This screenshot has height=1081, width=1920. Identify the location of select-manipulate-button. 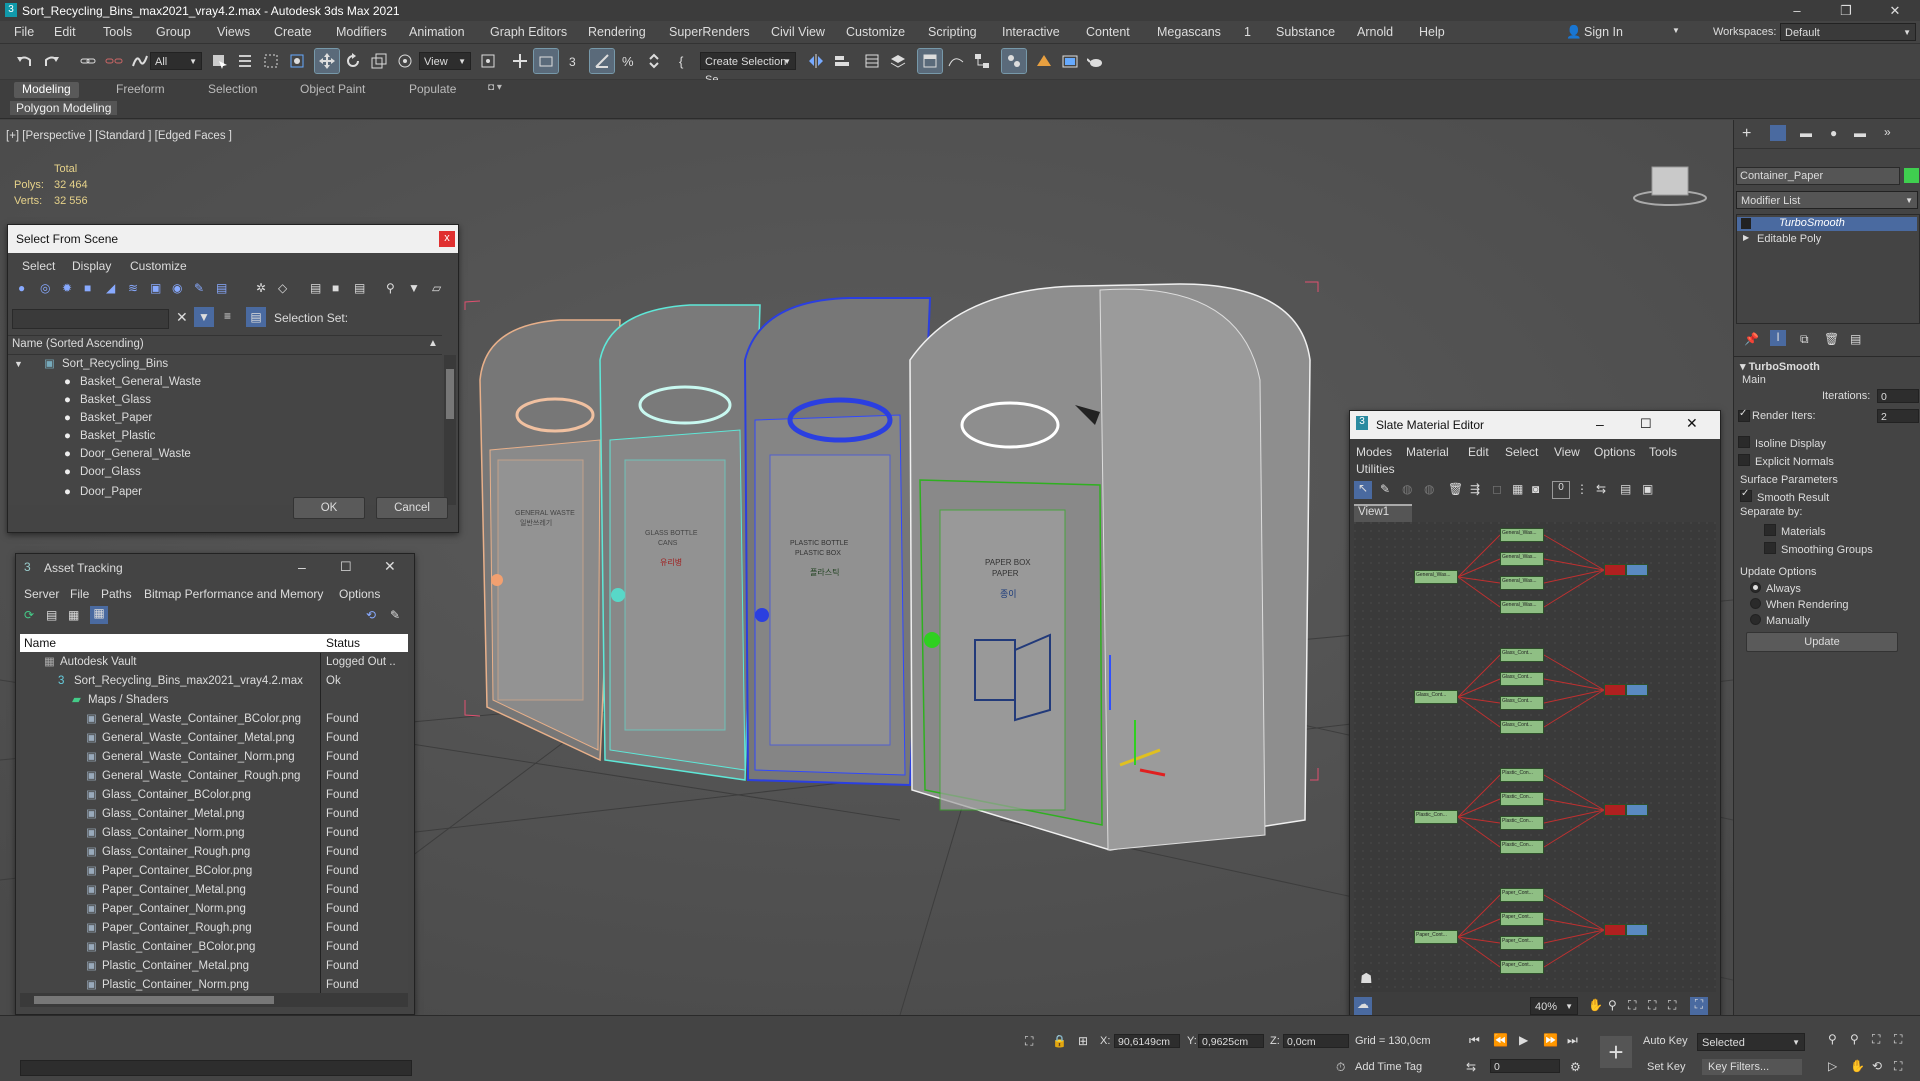
(520, 61).